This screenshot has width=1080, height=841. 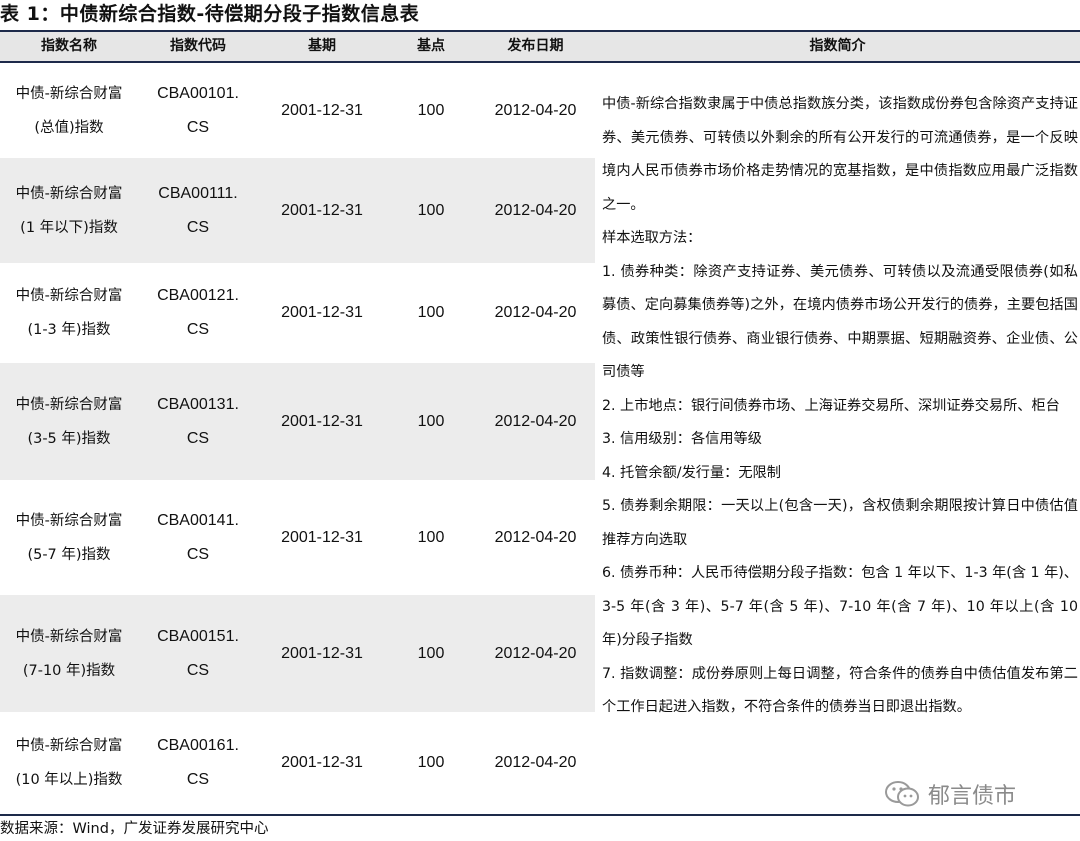 I want to click on table-title: 表 1：中债新综合指数-待偿期分段子指数信息表, so click(x=210, y=14).